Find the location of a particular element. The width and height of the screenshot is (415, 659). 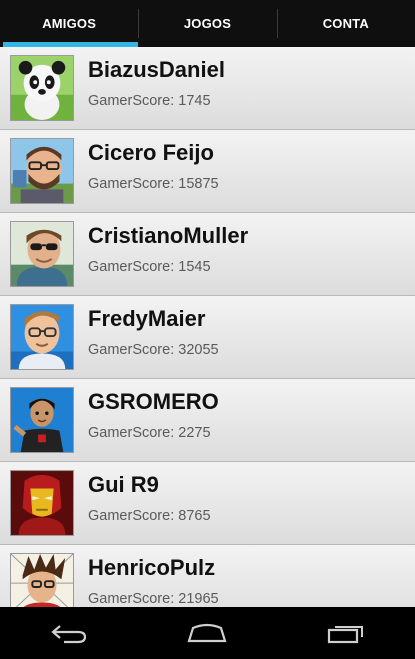

home-button is located at coordinates (207, 633).